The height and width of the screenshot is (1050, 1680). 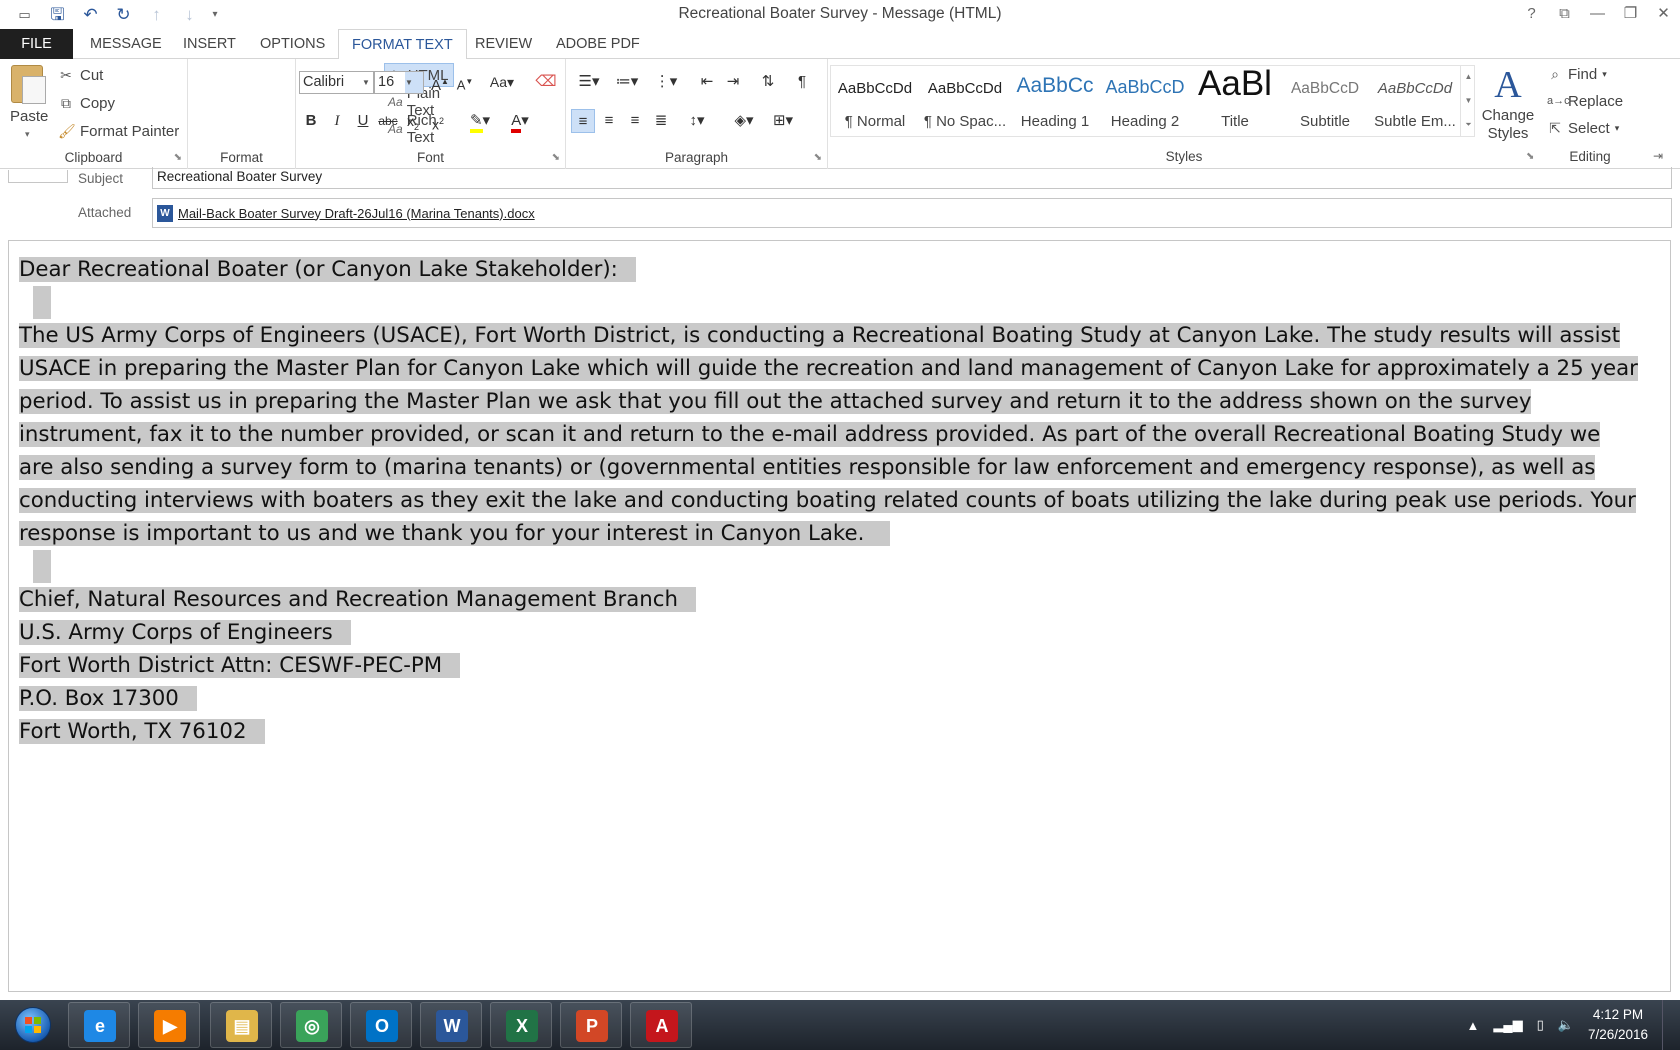 What do you see at coordinates (768, 82) in the screenshot?
I see `sort-icon: ⇅` at bounding box center [768, 82].